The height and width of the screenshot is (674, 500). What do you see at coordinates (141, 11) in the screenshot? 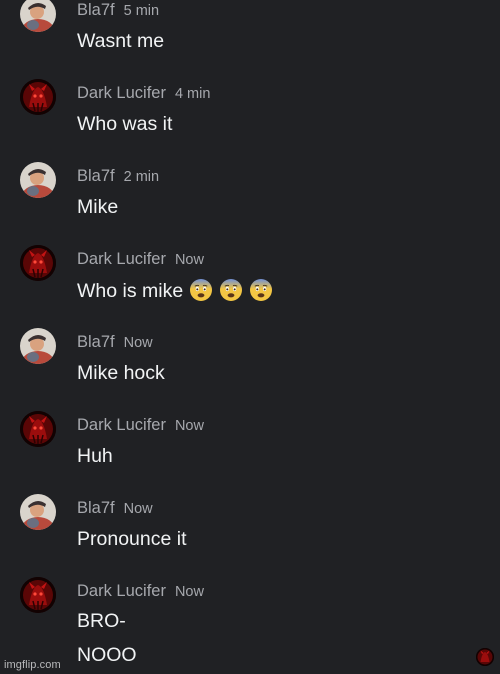
I see `message-time: 5 min` at bounding box center [141, 11].